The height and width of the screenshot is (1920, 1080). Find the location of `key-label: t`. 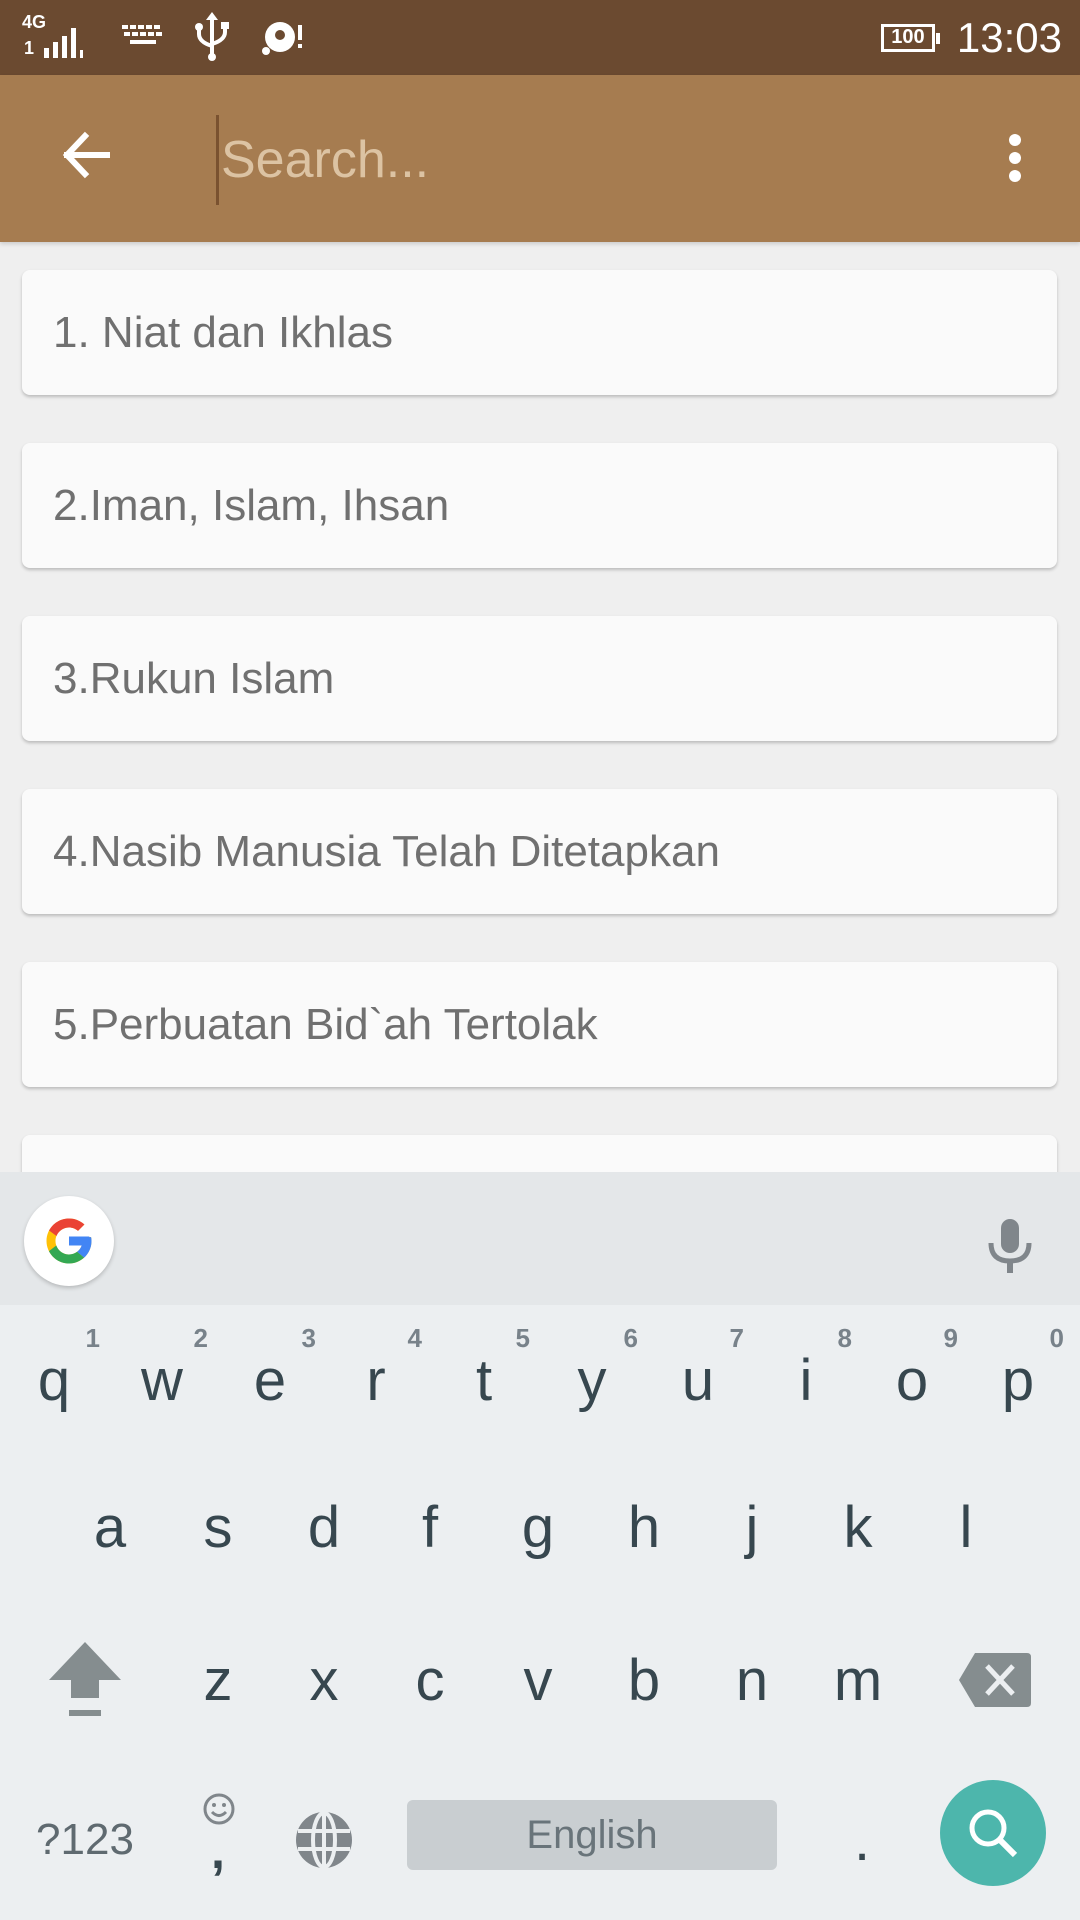

key-label: t is located at coordinates (484, 1380).